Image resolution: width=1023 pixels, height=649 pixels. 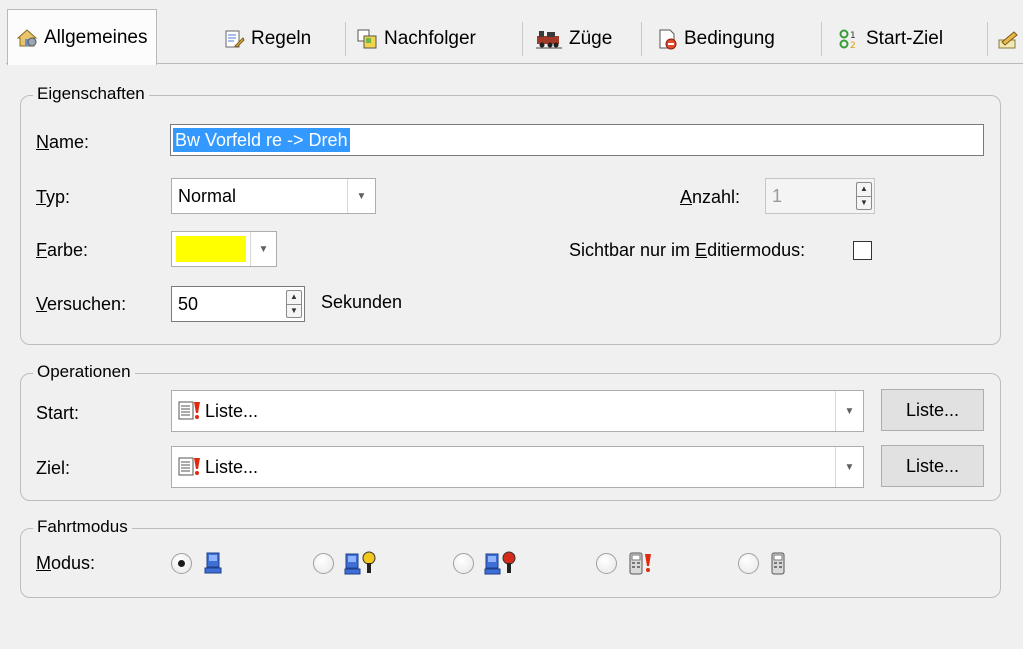 I want to click on versuchen-label: Versuchen:, so click(x=81, y=304).